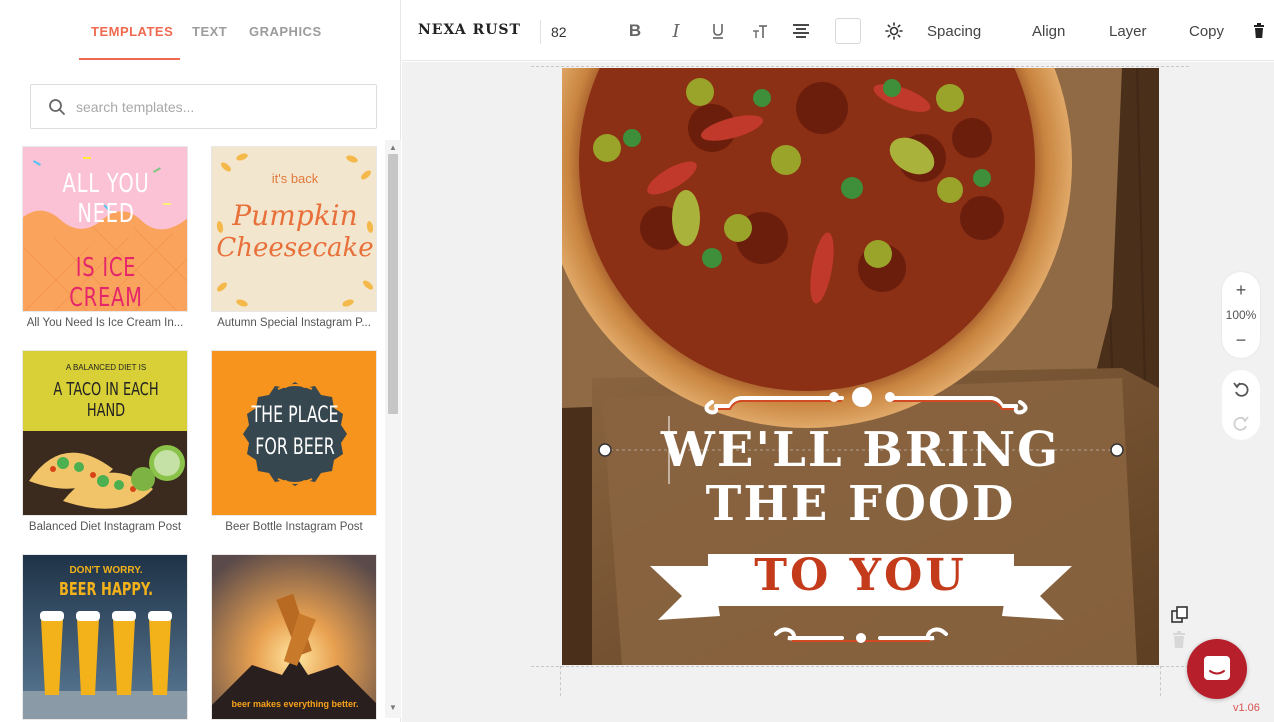 The image size is (1274, 722). Describe the element at coordinates (295, 704) in the screenshot. I see `thumb-text: beer makes everything better.` at that location.